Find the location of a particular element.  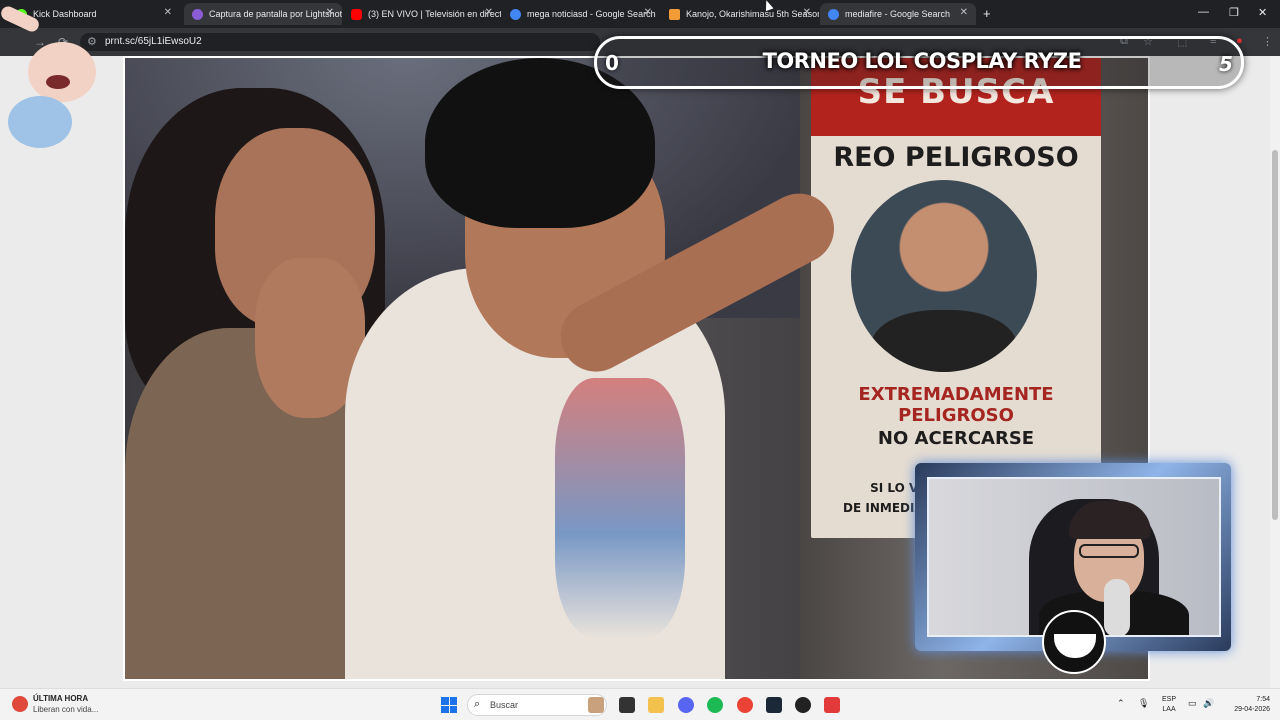

poster-title: REO PELIGROSO is located at coordinates (956, 157).